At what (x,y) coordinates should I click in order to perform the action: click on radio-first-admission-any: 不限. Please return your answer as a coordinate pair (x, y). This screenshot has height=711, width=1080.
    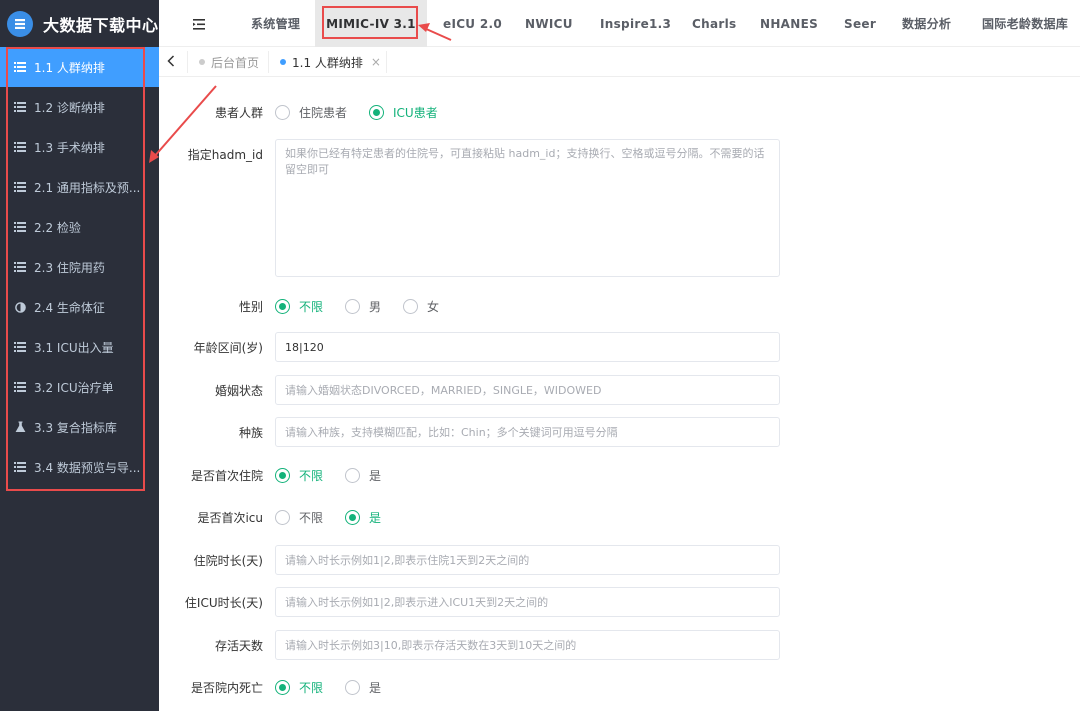
    Looking at the image, I should click on (299, 475).